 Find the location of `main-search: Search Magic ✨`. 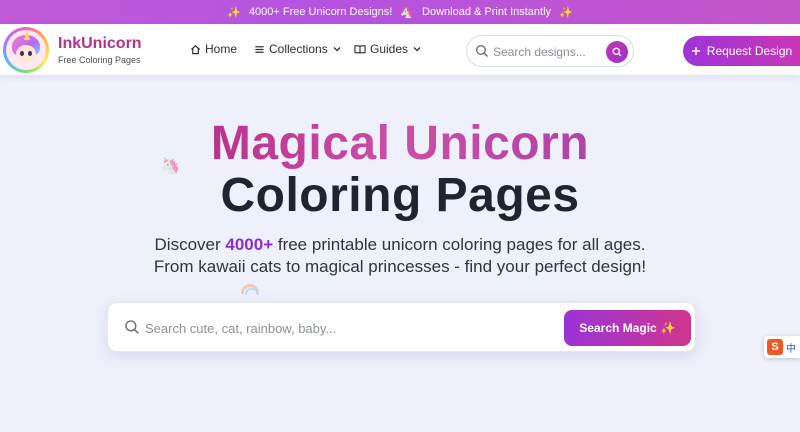

main-search: Search Magic ✨ is located at coordinates (401, 327).